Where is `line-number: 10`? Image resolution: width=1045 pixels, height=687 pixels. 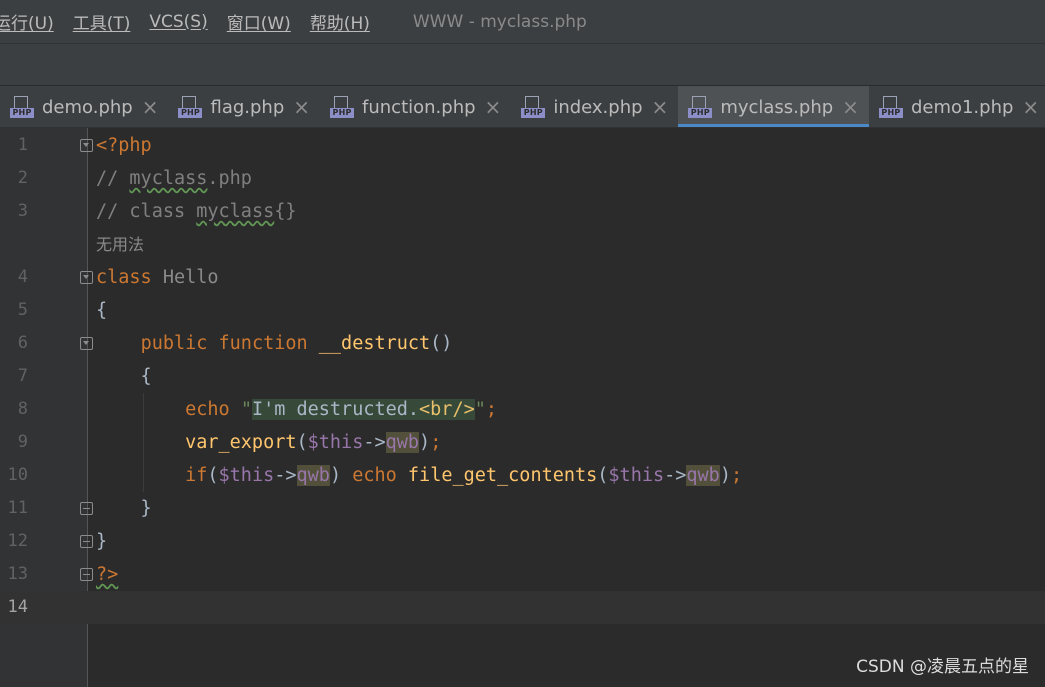
line-number: 10 is located at coordinates (17, 475).